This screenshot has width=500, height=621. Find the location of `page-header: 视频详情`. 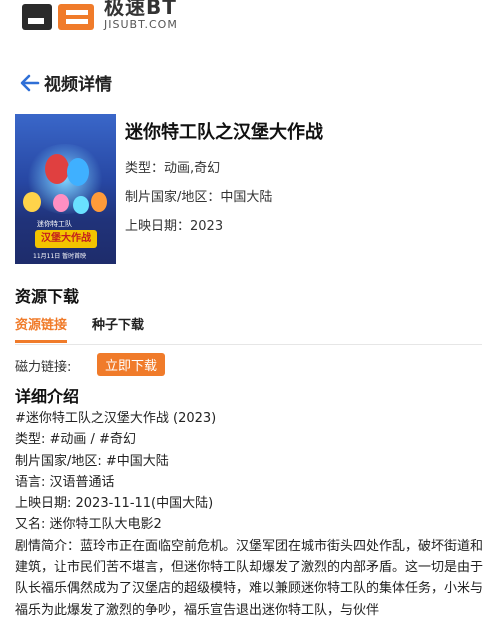

page-header: 视频详情 is located at coordinates (65, 82).